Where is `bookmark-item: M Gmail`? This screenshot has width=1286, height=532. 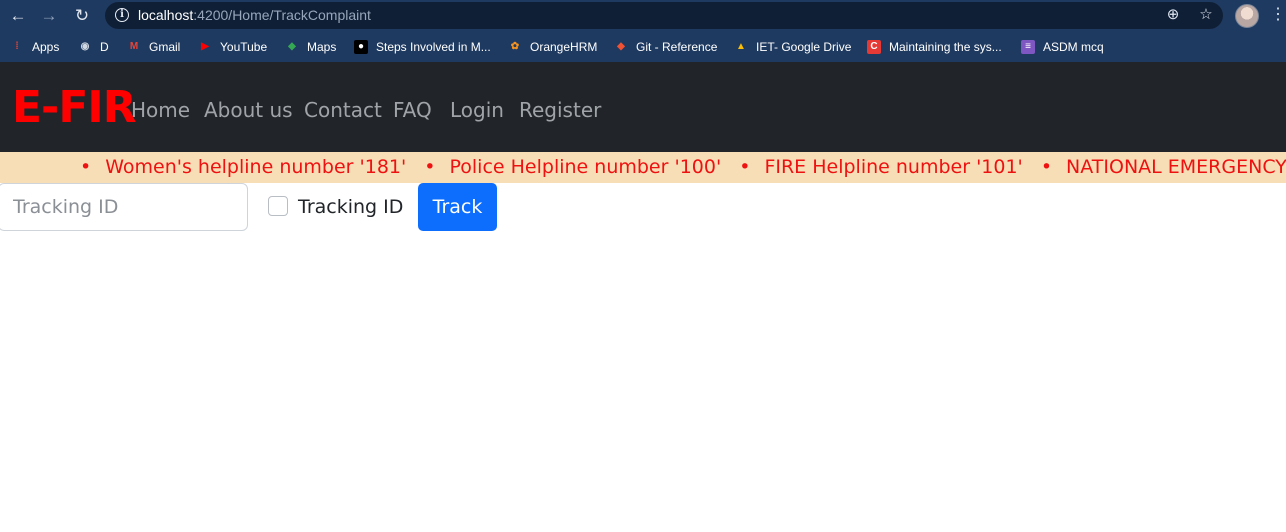 bookmark-item: M Gmail is located at coordinates (154, 47).